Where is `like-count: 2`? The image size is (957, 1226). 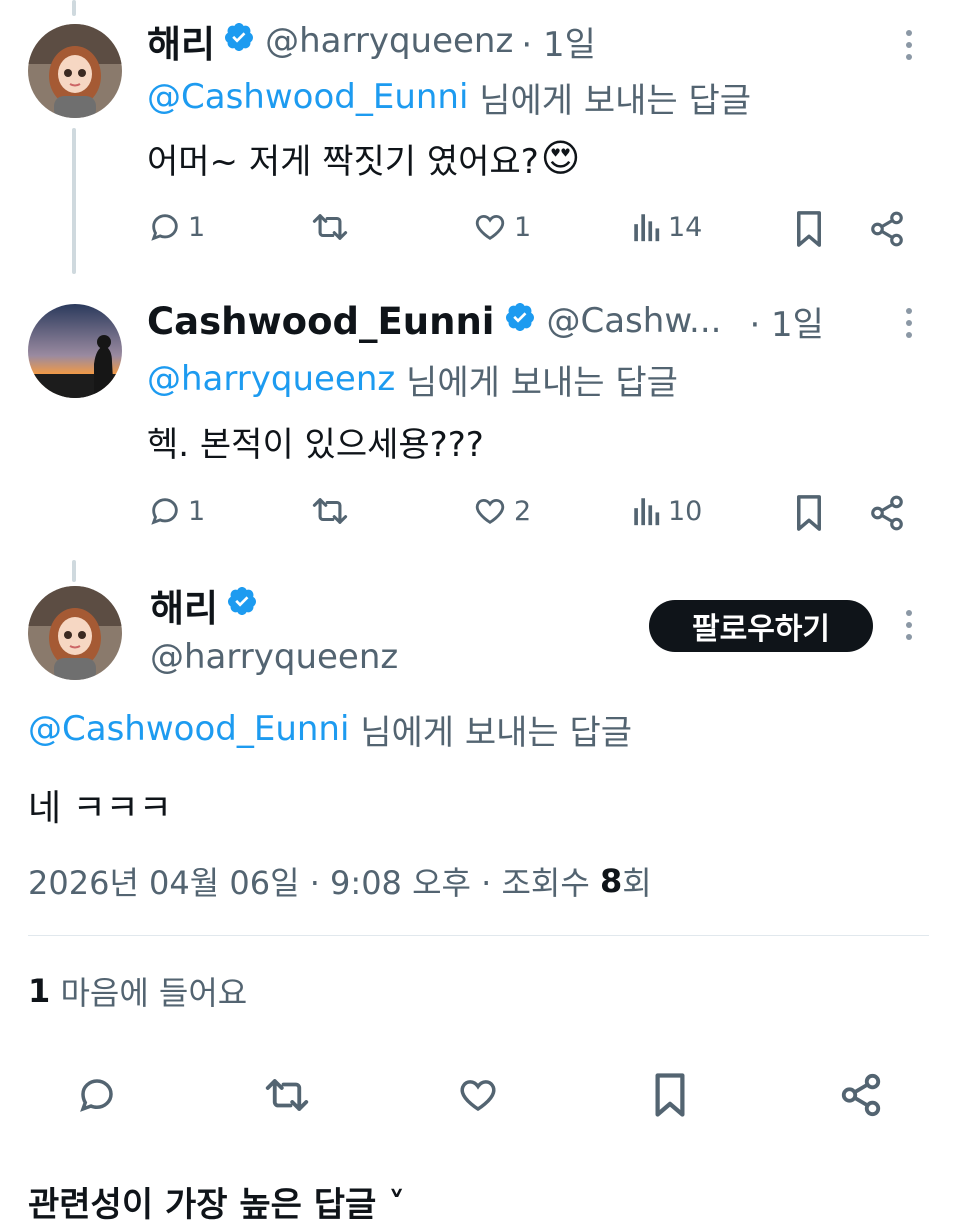 like-count: 2 is located at coordinates (523, 511).